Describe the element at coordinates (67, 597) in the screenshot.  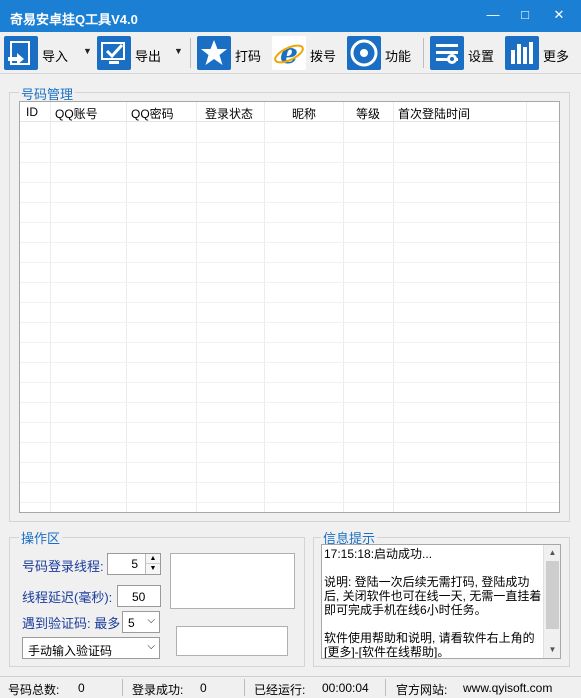
I see `thread-delay-label: 线程延迟(毫秒):` at that location.